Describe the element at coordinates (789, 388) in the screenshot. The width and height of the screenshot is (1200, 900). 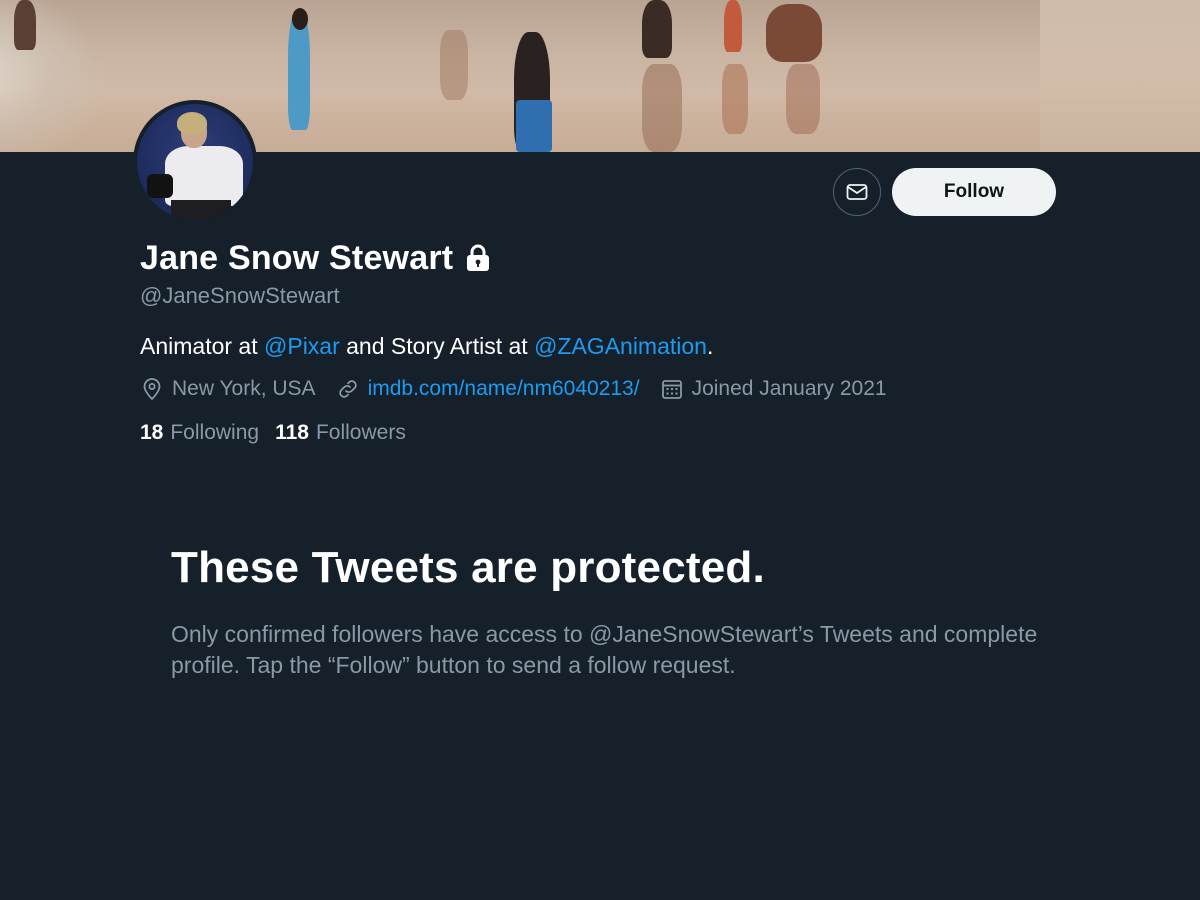
I see `joined-text: Joined January 2021` at that location.